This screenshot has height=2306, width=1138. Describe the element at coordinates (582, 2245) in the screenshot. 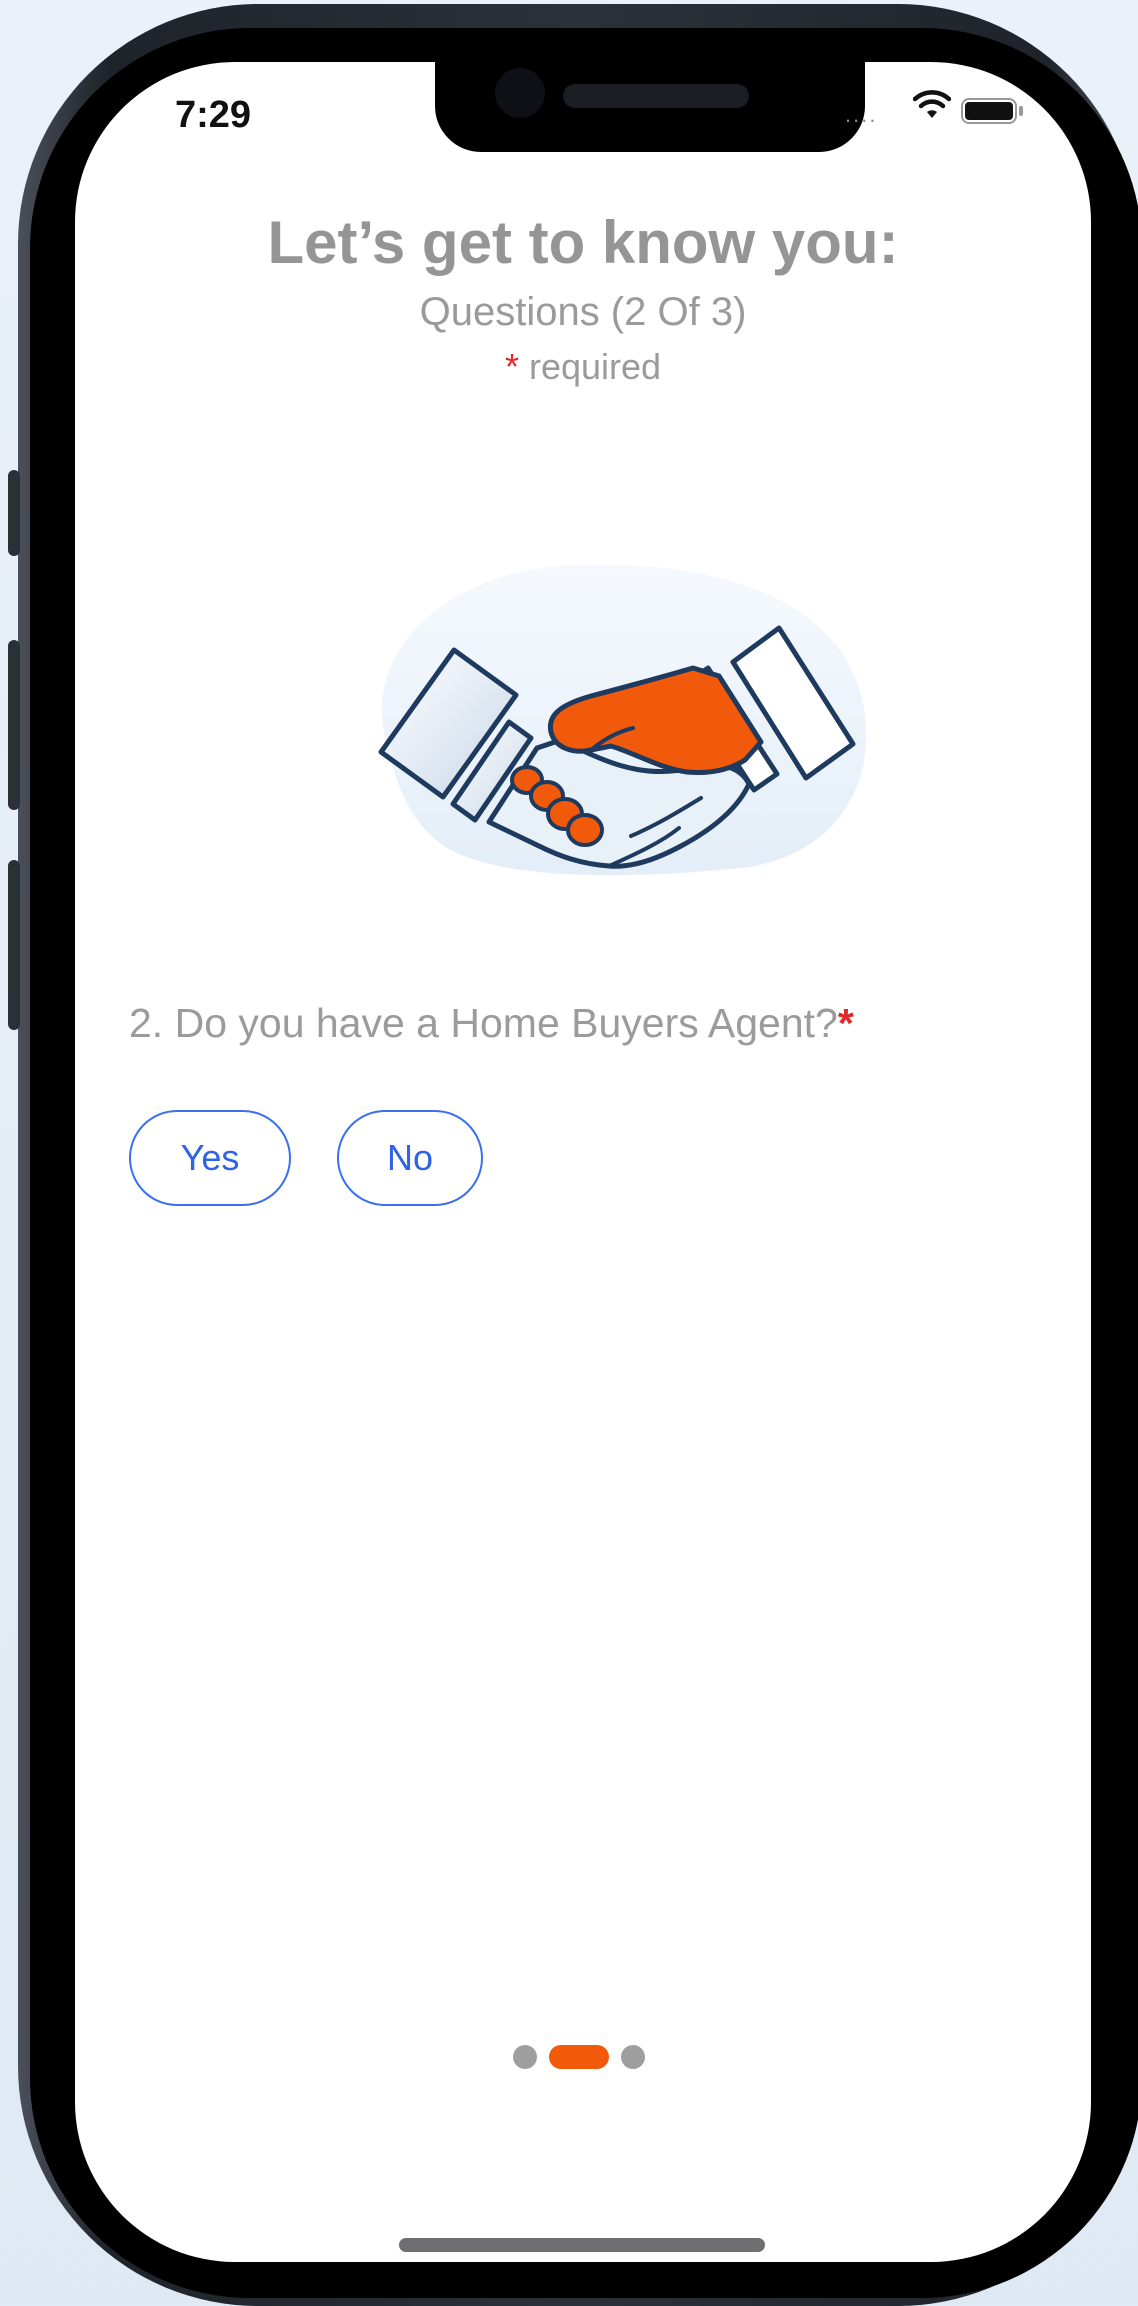

I see `home-indicator` at that location.